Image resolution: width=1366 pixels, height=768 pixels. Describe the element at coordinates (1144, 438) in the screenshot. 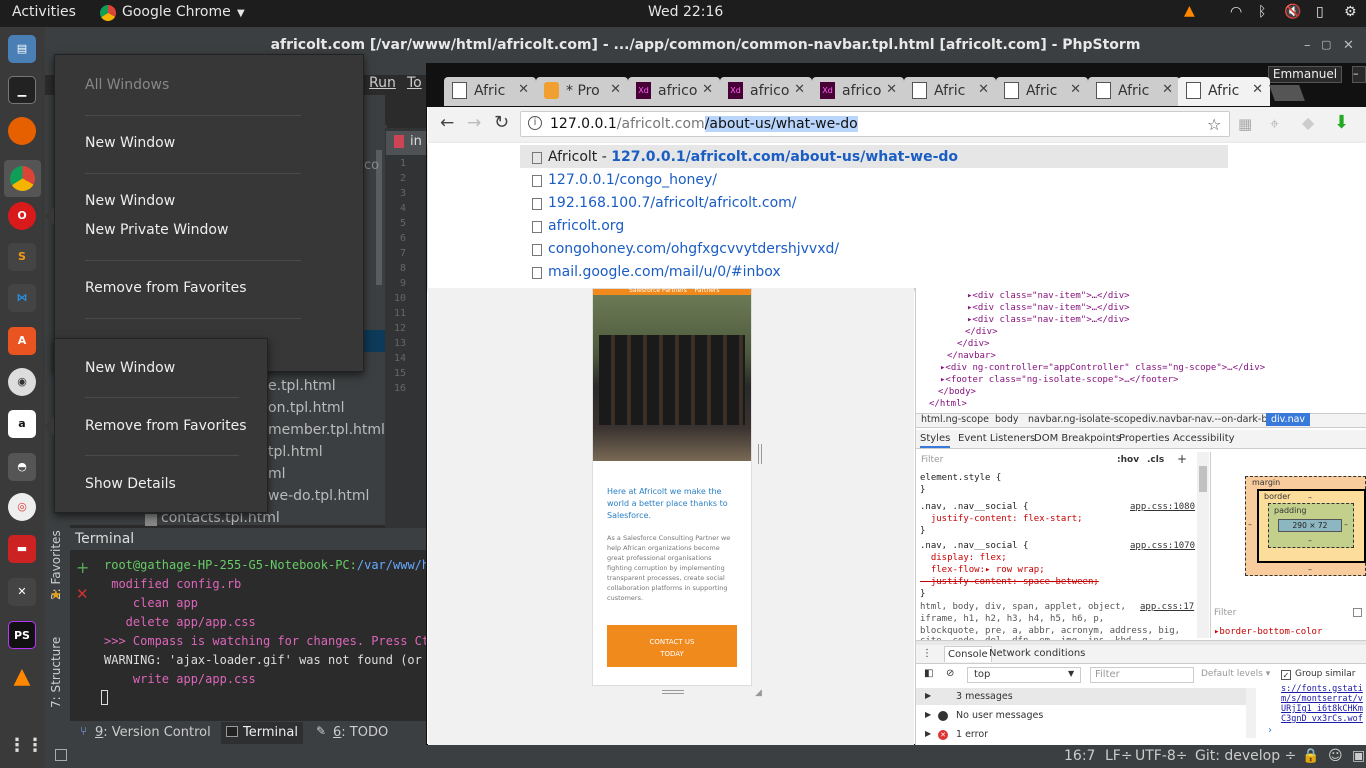

I see `tab-properties: Properties` at that location.